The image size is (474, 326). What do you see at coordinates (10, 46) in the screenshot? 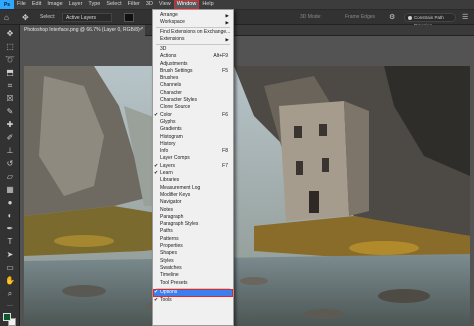
I see `artboard-icon: ⬚` at bounding box center [10, 46].